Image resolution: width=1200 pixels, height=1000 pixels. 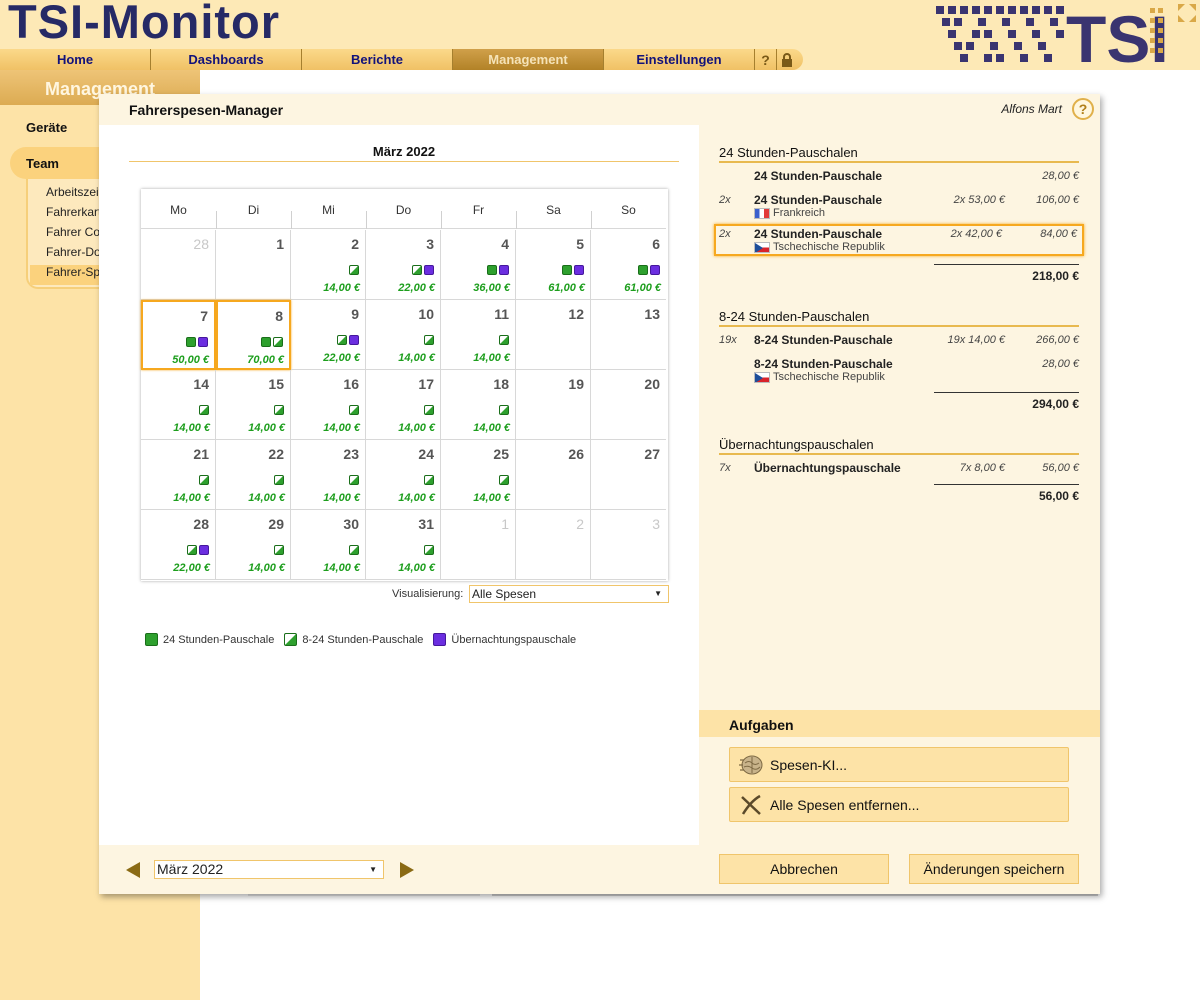 I want to click on tasks-header: Aufgaben, so click(x=899, y=723).